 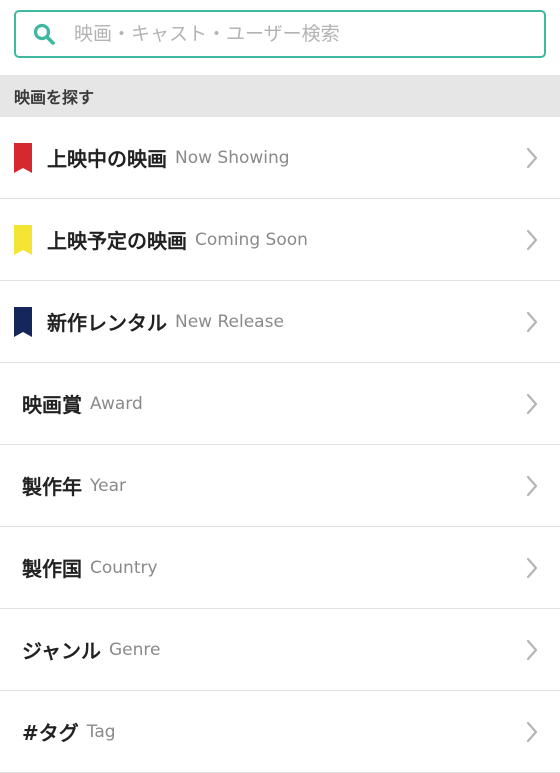 What do you see at coordinates (232, 157) in the screenshot?
I see `menu-item-sublabel: Now Showing` at bounding box center [232, 157].